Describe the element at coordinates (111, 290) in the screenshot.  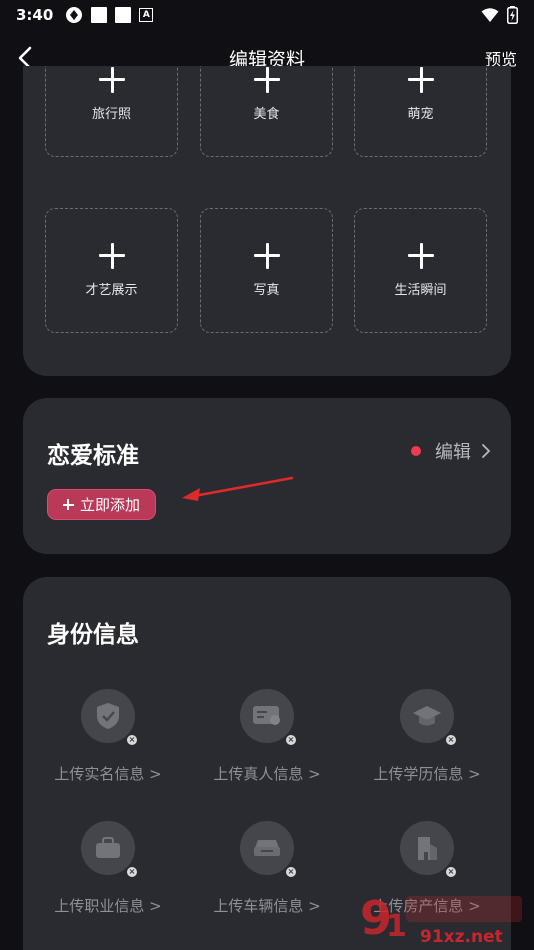
I see `photo-slot-label: 才艺展示` at that location.